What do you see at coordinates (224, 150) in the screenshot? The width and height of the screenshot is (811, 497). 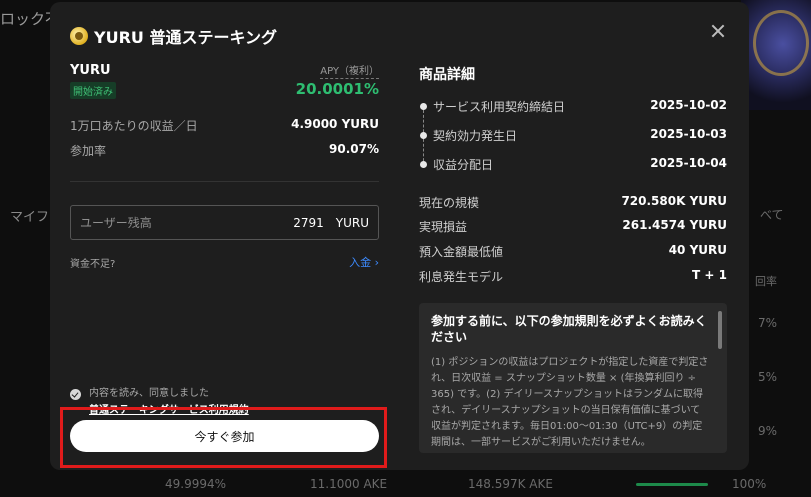 I see `participation-row: 参加率 90.07%` at bounding box center [224, 150].